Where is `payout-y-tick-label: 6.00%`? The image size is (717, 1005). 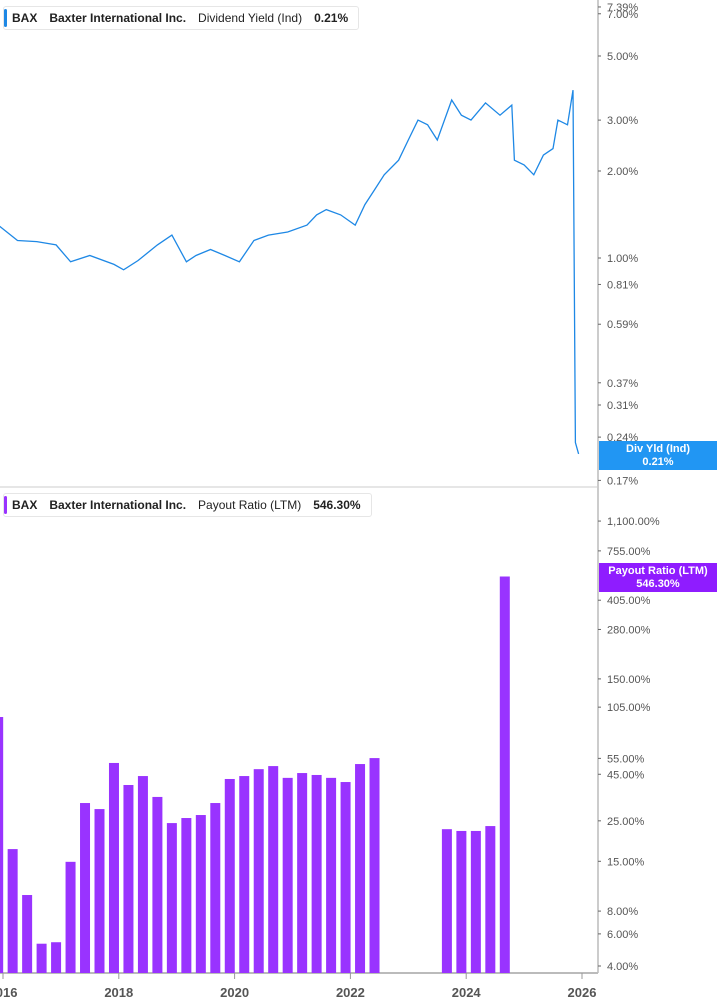
payout-y-tick-label: 6.00% is located at coordinates (622, 935).